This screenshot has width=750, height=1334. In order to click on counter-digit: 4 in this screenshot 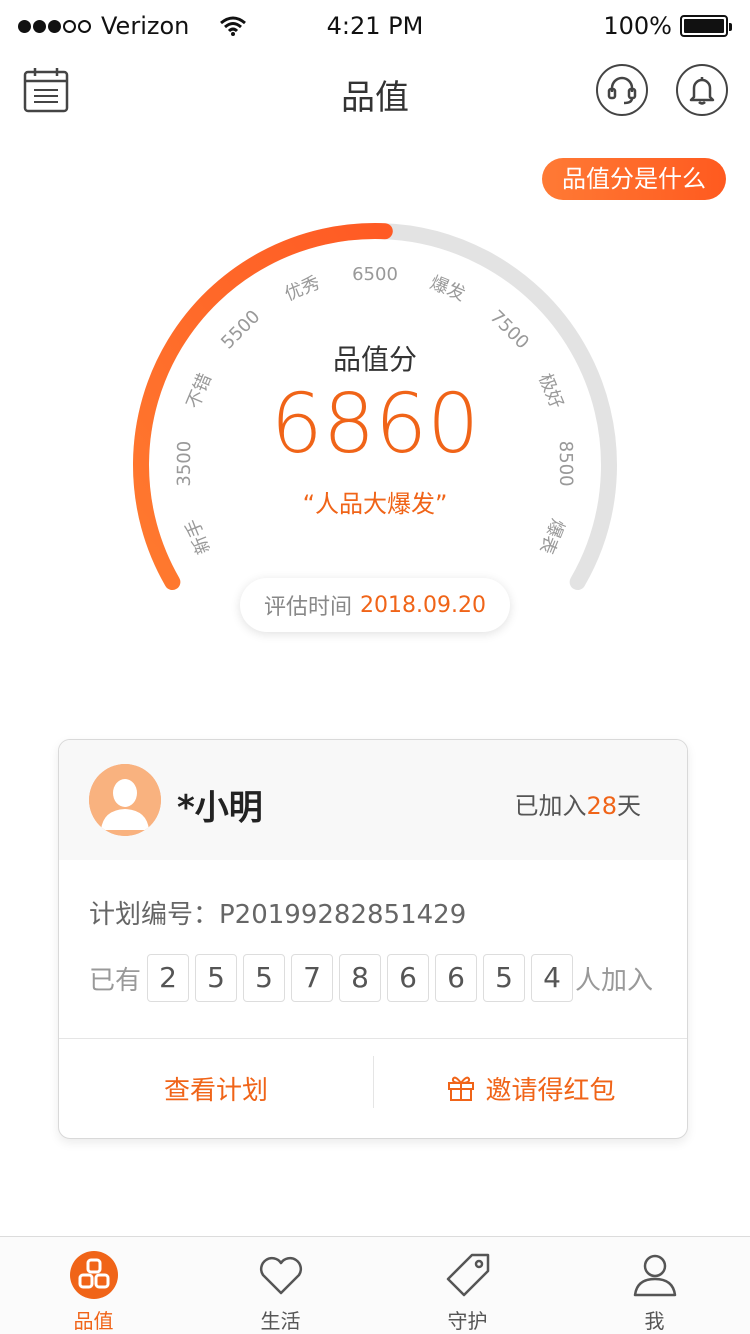, I will do `click(552, 978)`.